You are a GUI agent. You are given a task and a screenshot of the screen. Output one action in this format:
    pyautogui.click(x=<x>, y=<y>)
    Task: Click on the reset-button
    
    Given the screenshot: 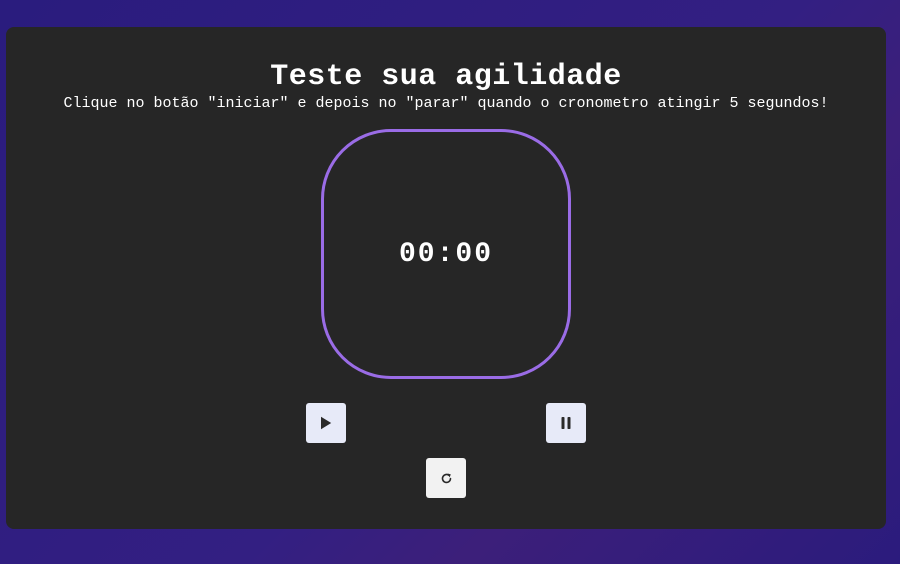 What is the action you would take?
    pyautogui.click(x=446, y=478)
    